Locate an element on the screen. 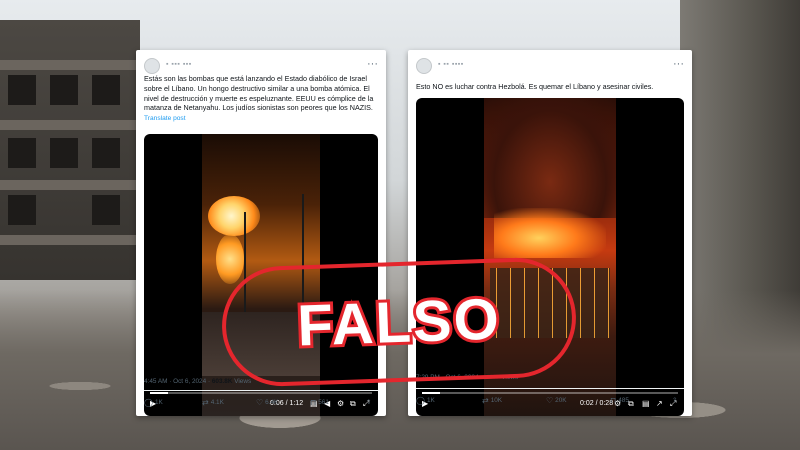 This screenshot has width=800, height=450. bookmark-button: ⊓ 485 is located at coordinates (619, 400).